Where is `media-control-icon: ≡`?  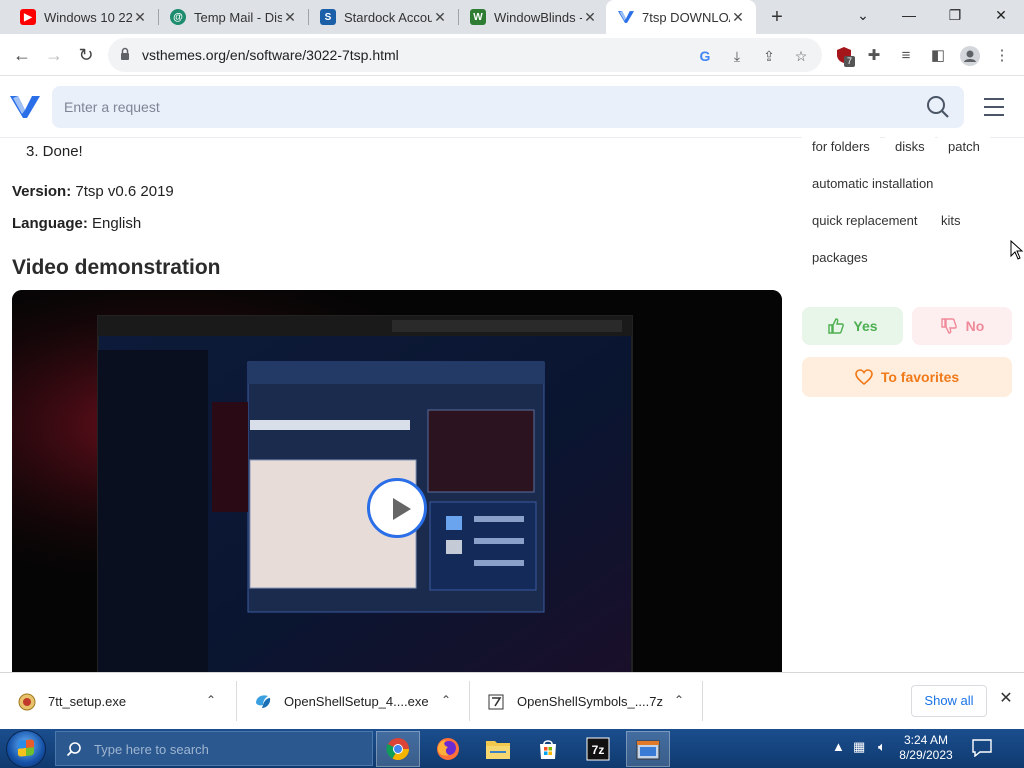 media-control-icon: ≡ is located at coordinates (906, 56).